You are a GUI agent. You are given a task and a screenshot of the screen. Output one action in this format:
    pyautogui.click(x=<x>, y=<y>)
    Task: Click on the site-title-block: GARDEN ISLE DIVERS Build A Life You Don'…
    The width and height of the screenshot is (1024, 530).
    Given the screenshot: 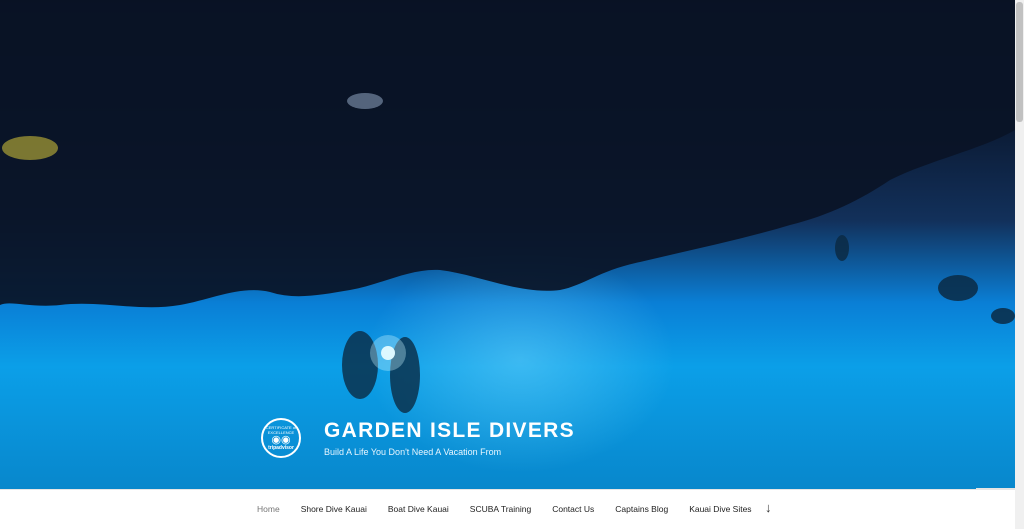 What is the action you would take?
    pyautogui.click(x=449, y=438)
    